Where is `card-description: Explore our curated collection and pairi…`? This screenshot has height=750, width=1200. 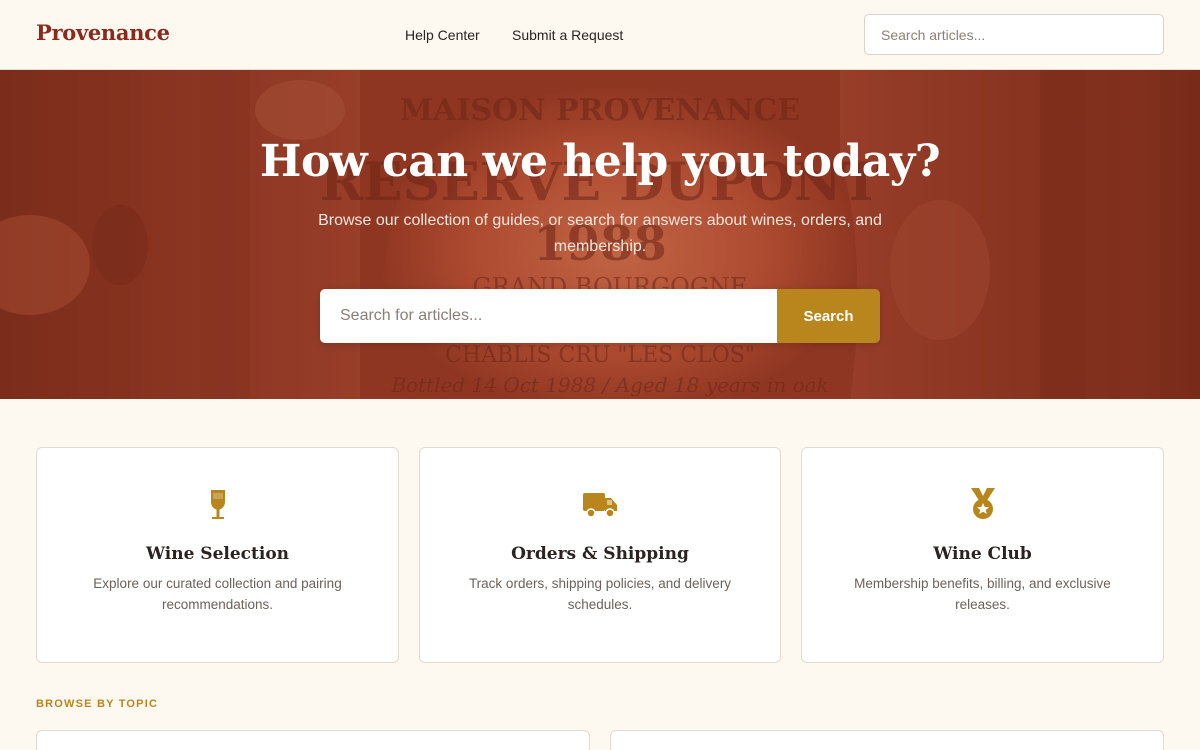 card-description: Explore our curated collection and pairi… is located at coordinates (217, 594).